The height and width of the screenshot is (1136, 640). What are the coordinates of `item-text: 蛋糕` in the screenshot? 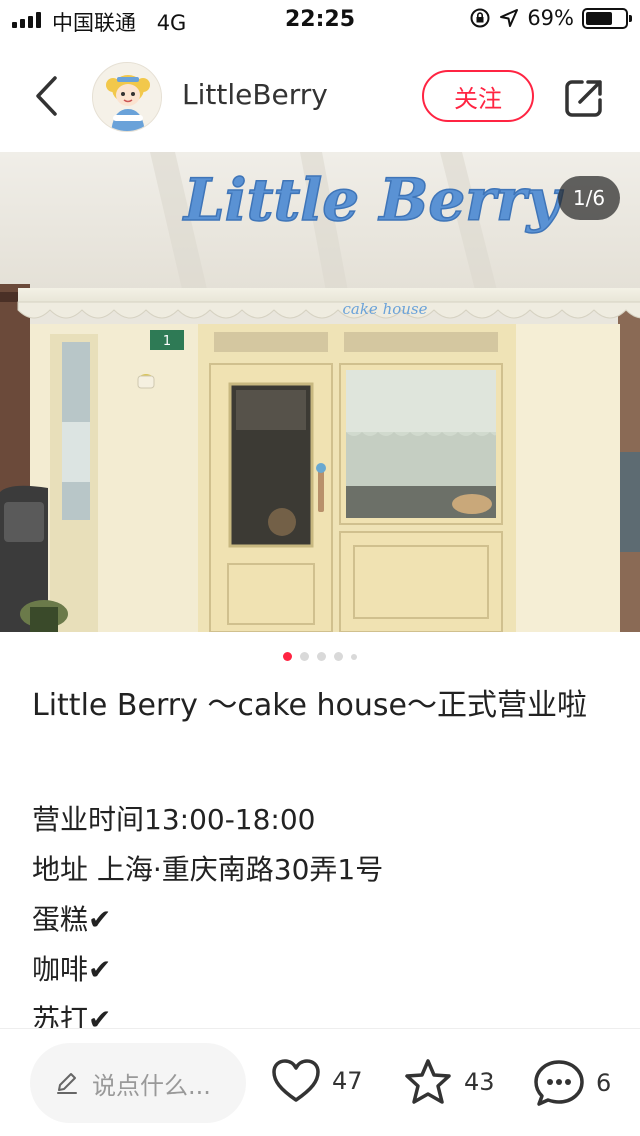 It's located at (60, 919).